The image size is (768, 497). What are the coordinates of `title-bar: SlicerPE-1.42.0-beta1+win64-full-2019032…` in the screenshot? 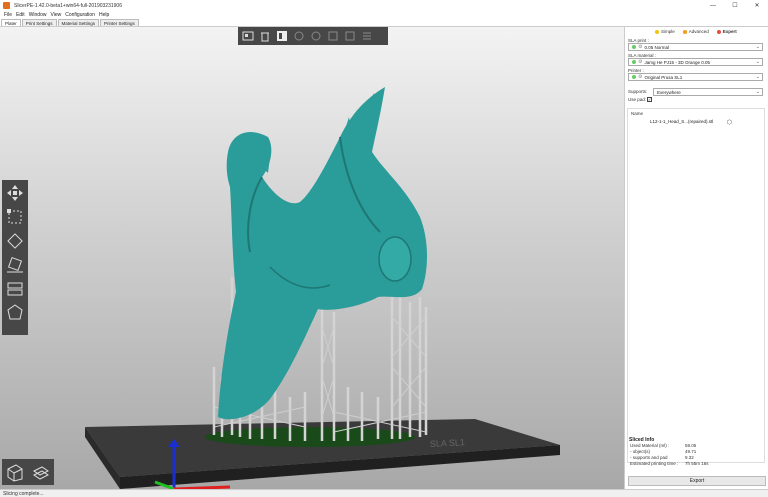 It's located at (384, 5).